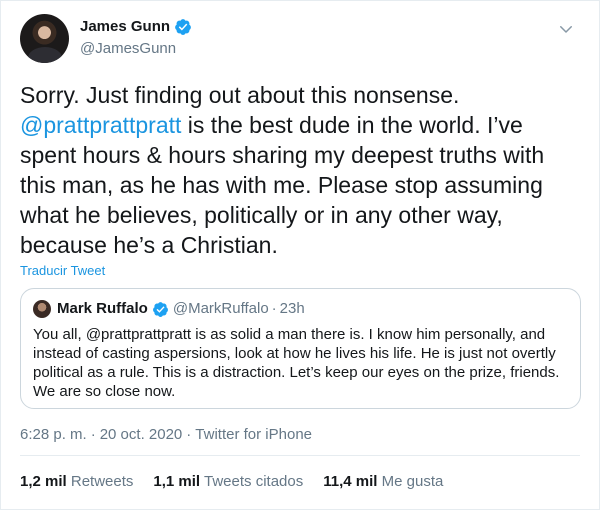 The height and width of the screenshot is (510, 600). What do you see at coordinates (302, 39) in the screenshot?
I see `tweet-header: James Gunn @JamesGunn` at bounding box center [302, 39].